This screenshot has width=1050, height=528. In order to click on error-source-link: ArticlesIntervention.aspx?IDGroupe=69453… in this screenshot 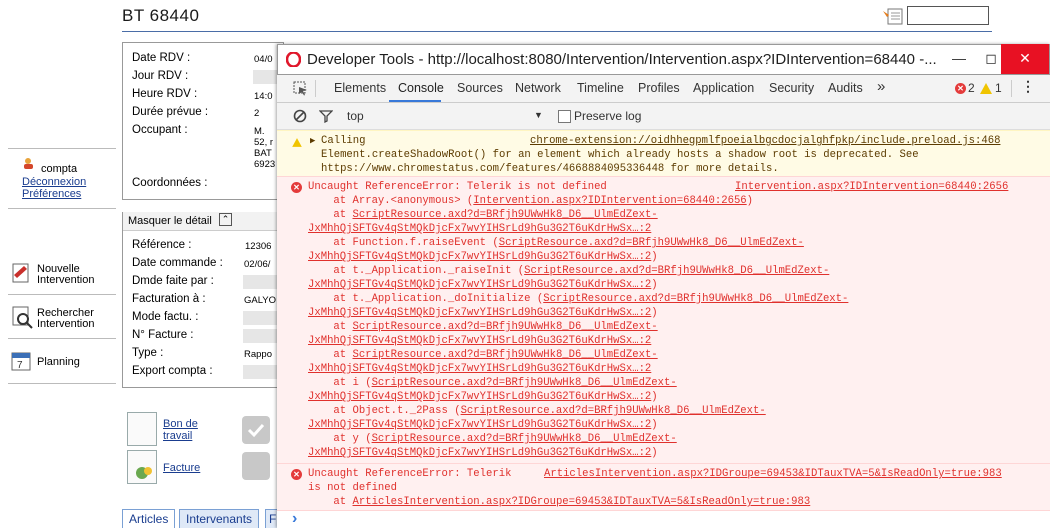, I will do `click(773, 474)`.